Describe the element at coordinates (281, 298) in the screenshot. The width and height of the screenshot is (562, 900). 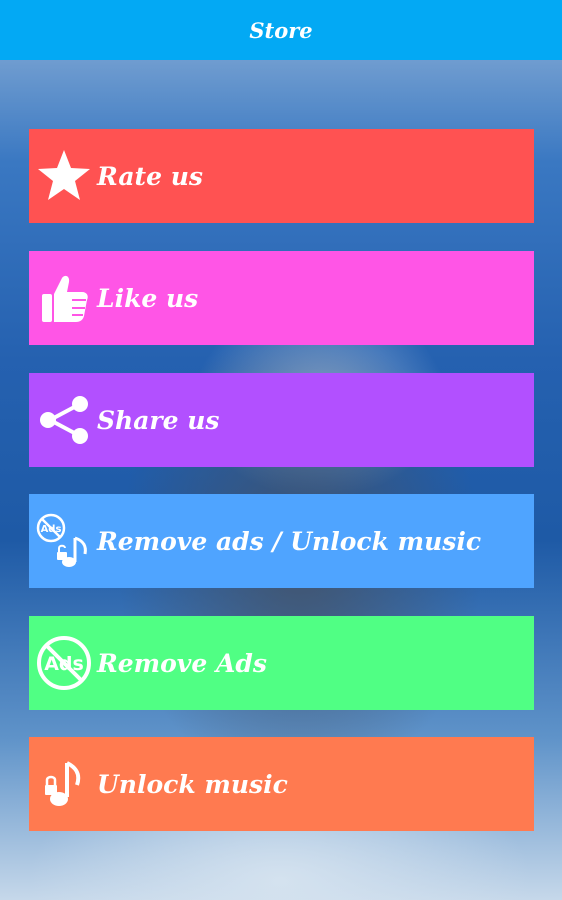
I see `like-us-button: Like us` at that location.